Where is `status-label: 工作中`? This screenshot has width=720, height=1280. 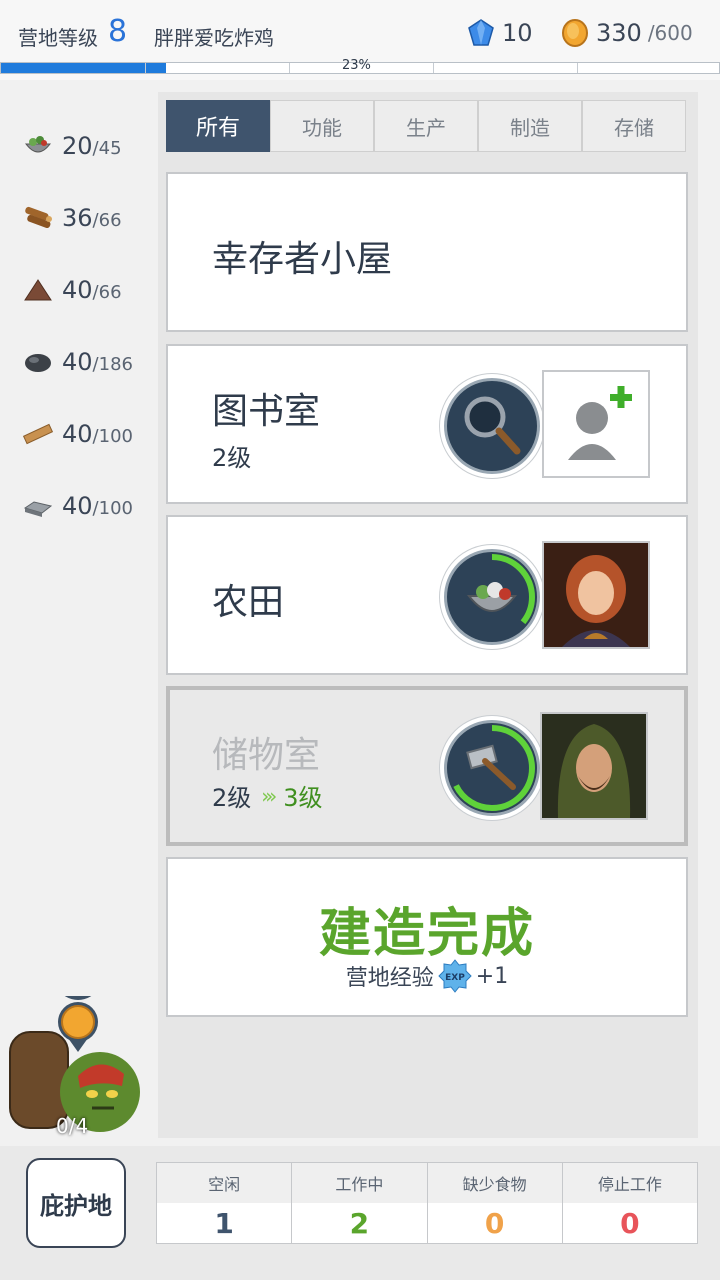
status-label: 工作中 is located at coordinates (359, 1183).